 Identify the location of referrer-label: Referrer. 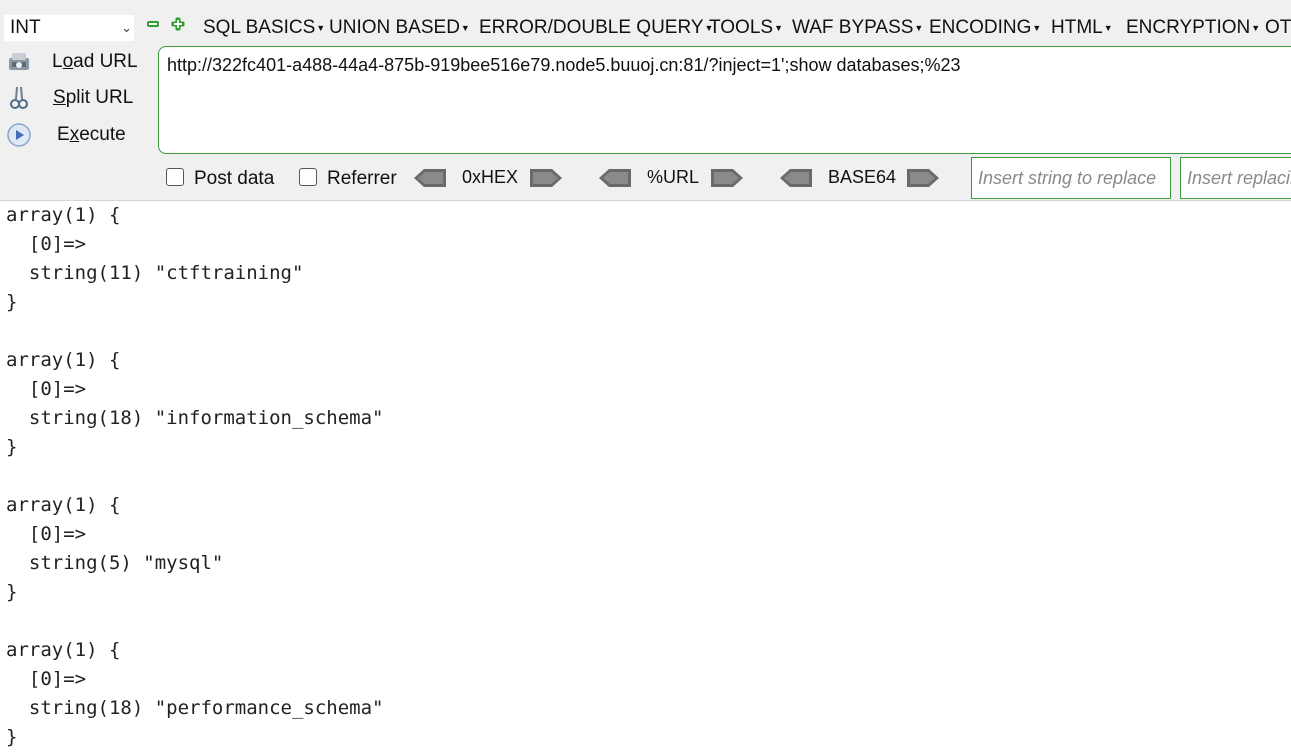
(362, 178).